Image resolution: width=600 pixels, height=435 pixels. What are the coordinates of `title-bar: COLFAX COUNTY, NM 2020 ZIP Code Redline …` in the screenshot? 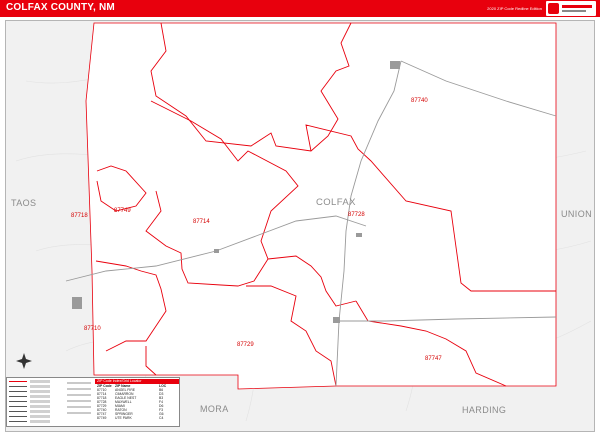 It's located at (300, 8).